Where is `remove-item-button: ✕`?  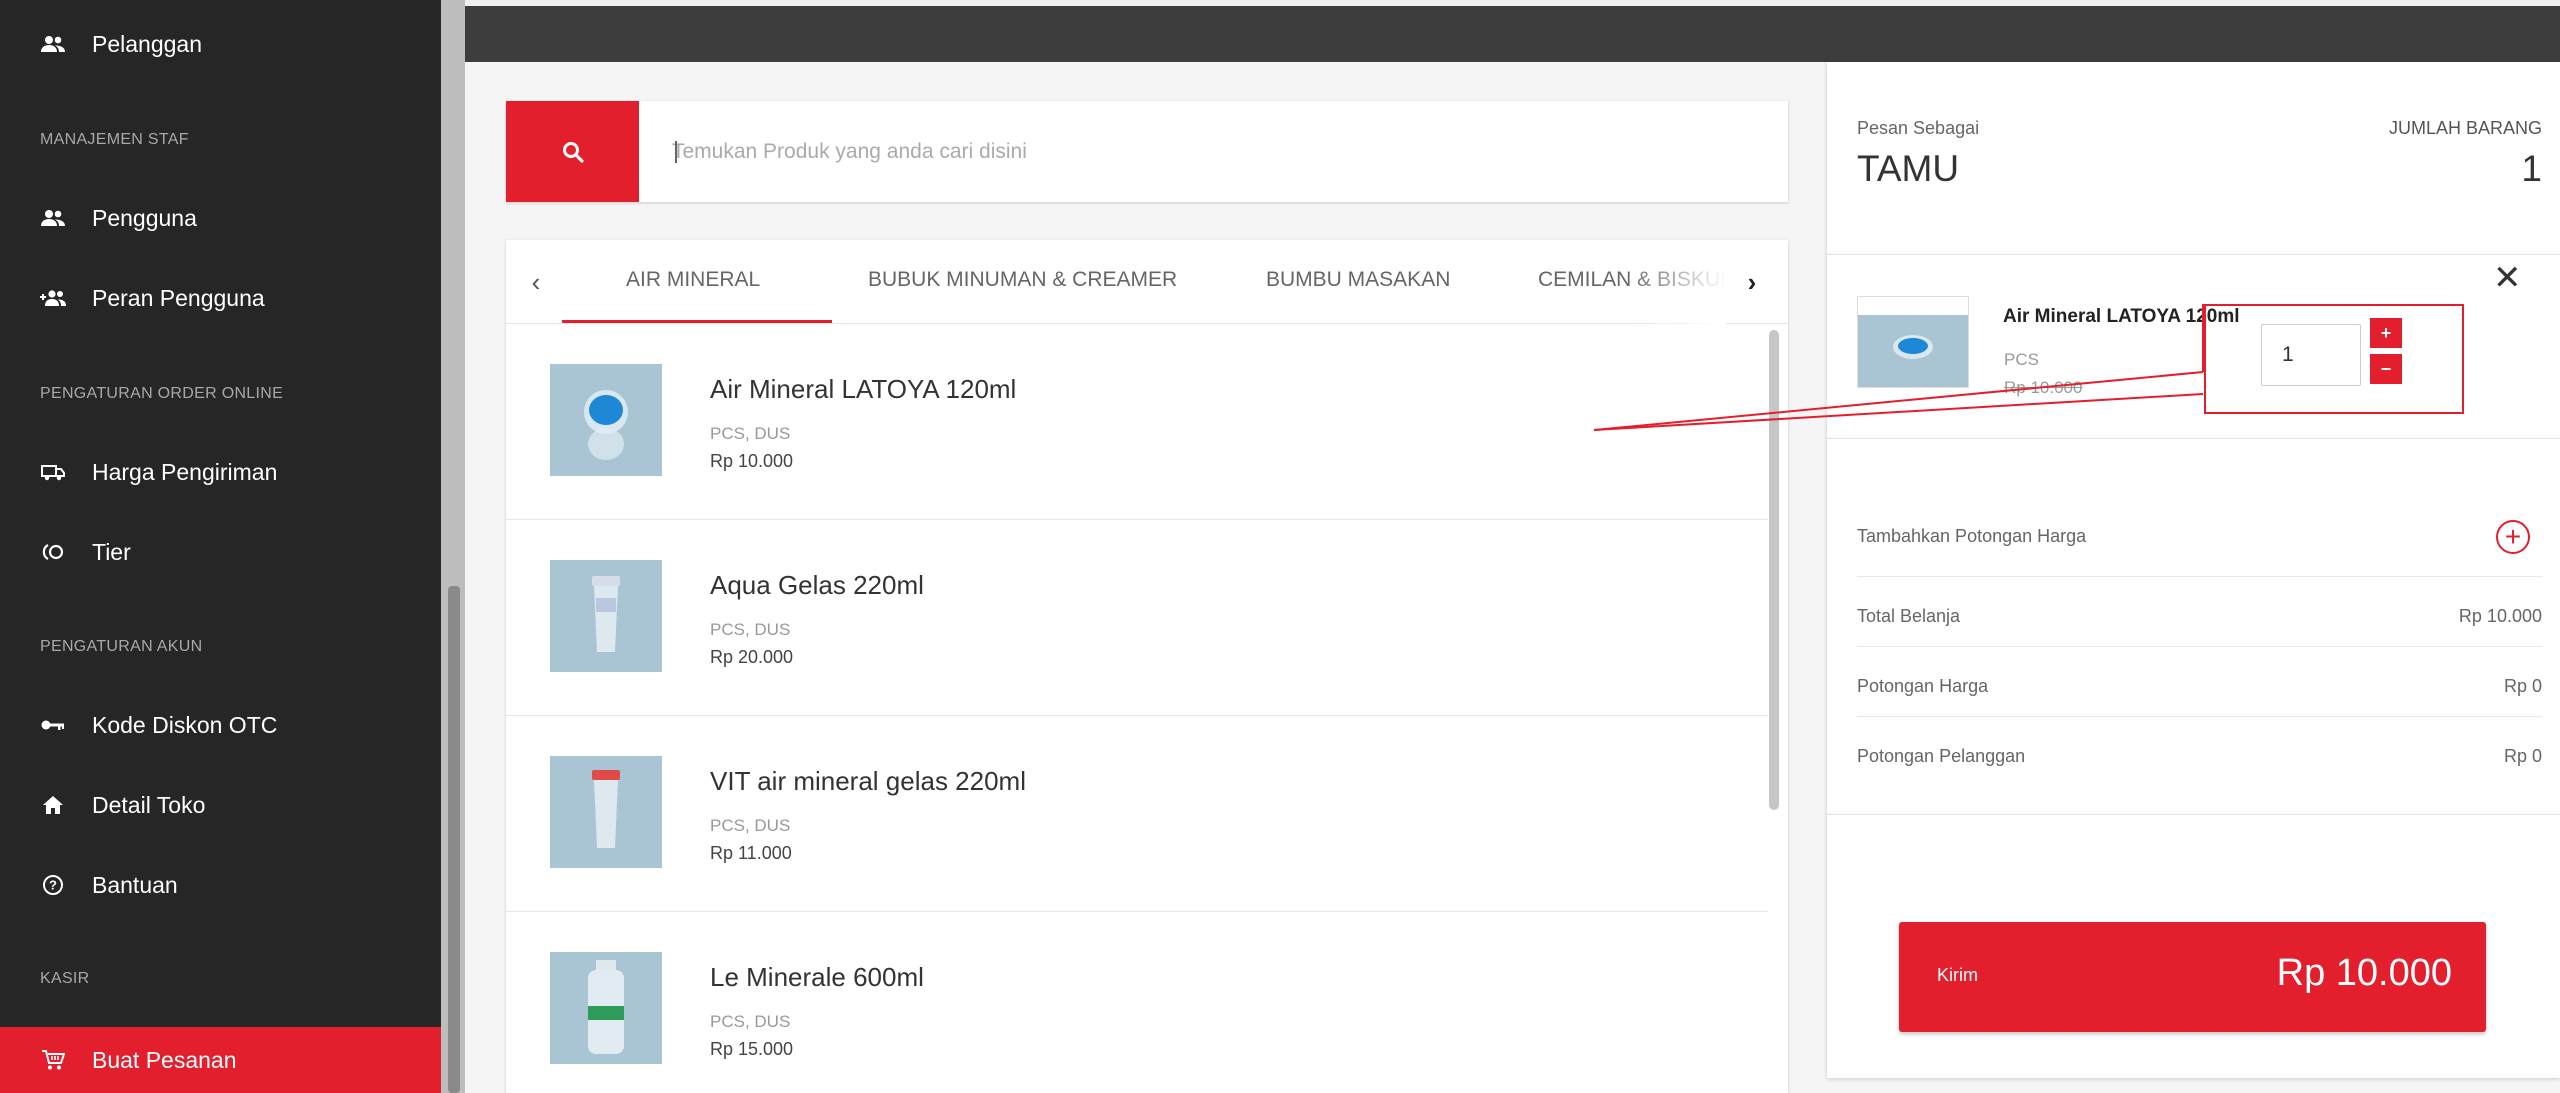 remove-item-button: ✕ is located at coordinates (2507, 278).